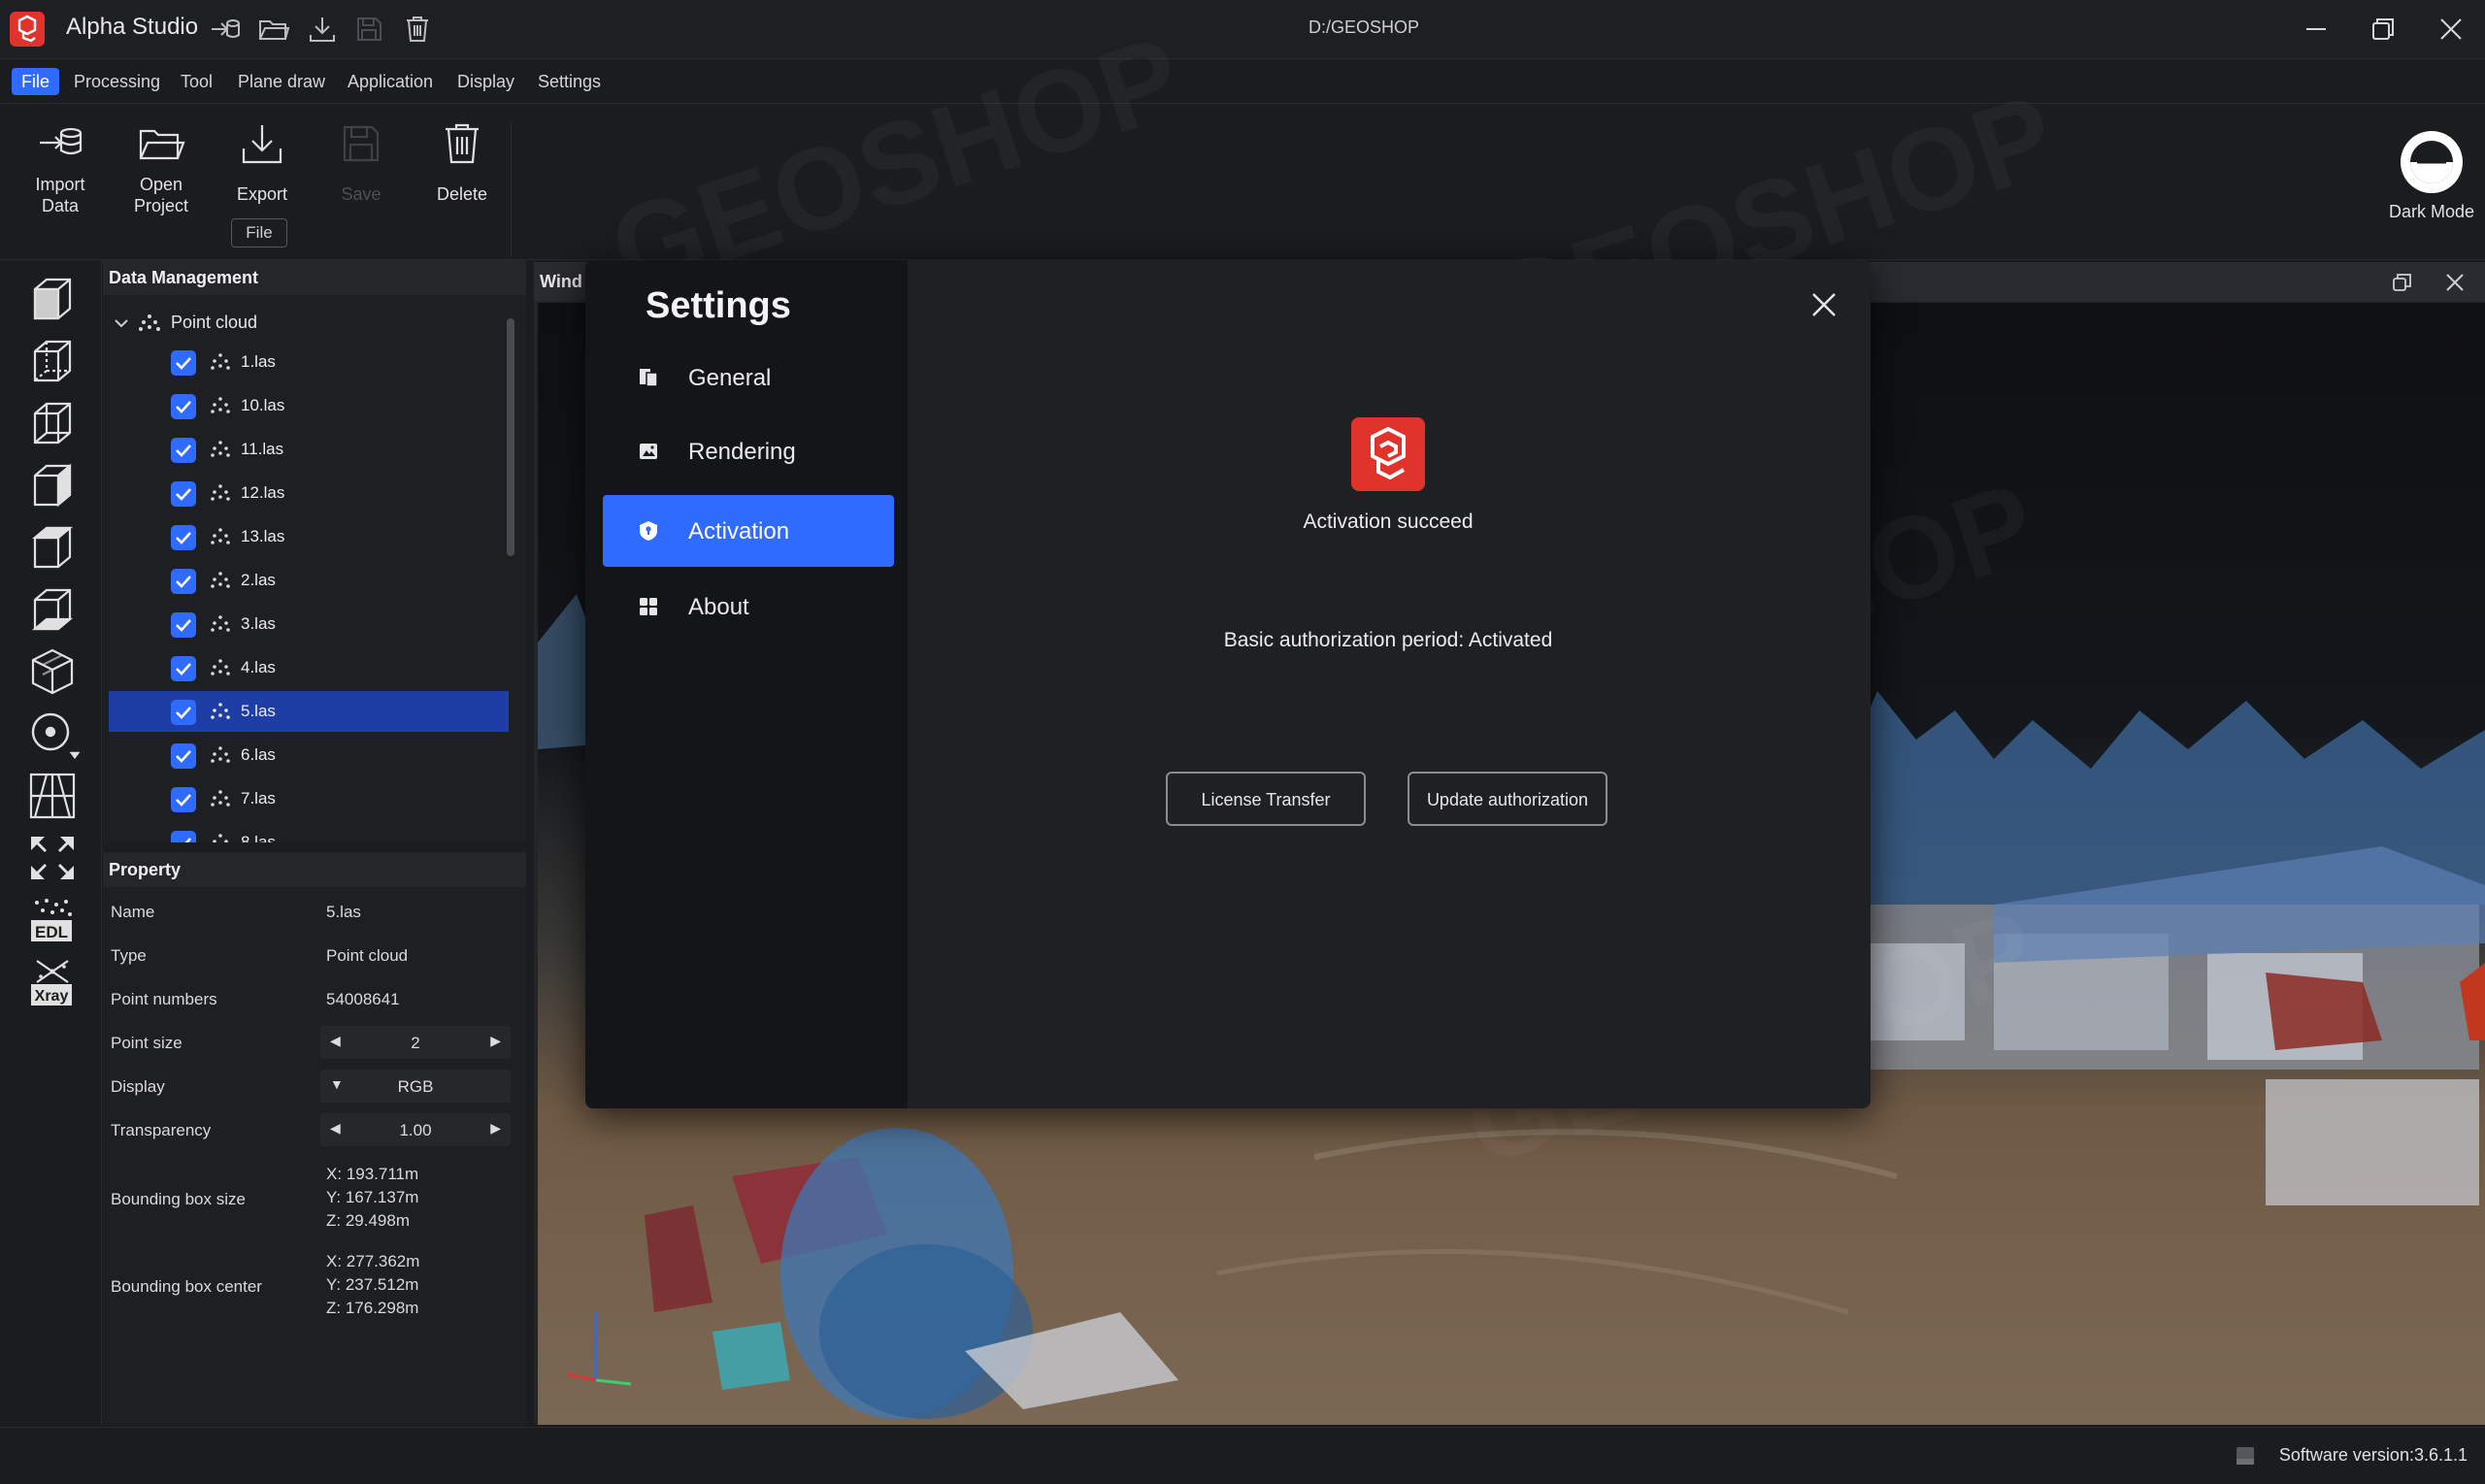 This screenshot has width=2485, height=1484. I want to click on grid-icon, so click(649, 606).